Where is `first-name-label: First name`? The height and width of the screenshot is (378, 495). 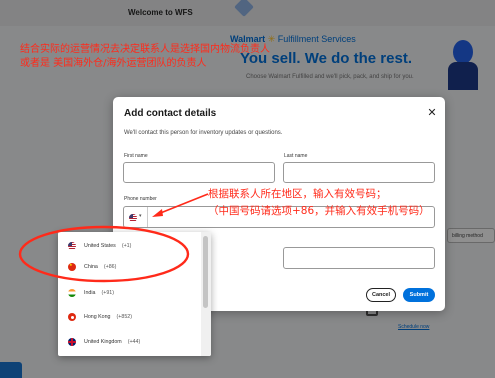
first-name-label: First name is located at coordinates (136, 156).